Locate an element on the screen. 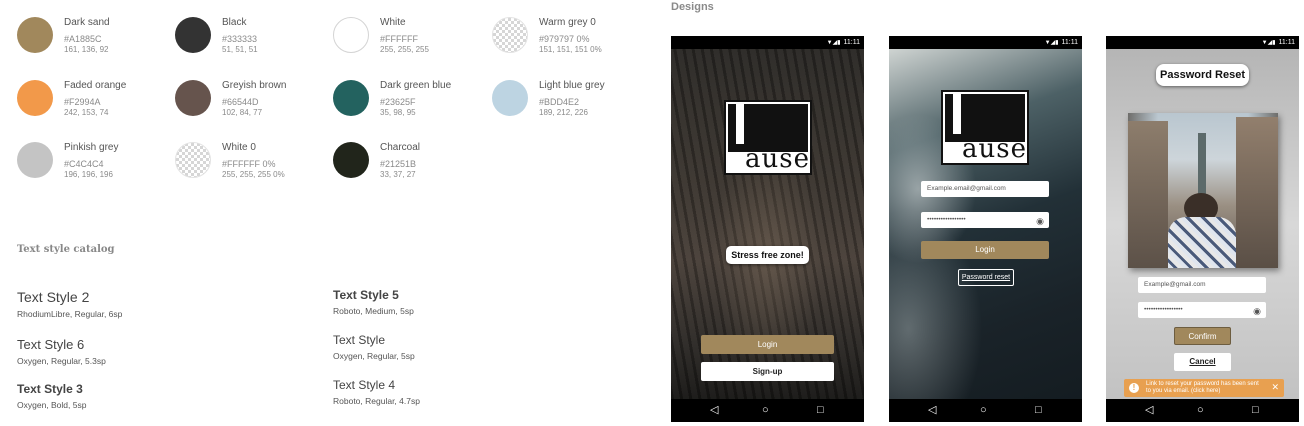  color-rgb: 51, 51, 51 is located at coordinates (240, 49).